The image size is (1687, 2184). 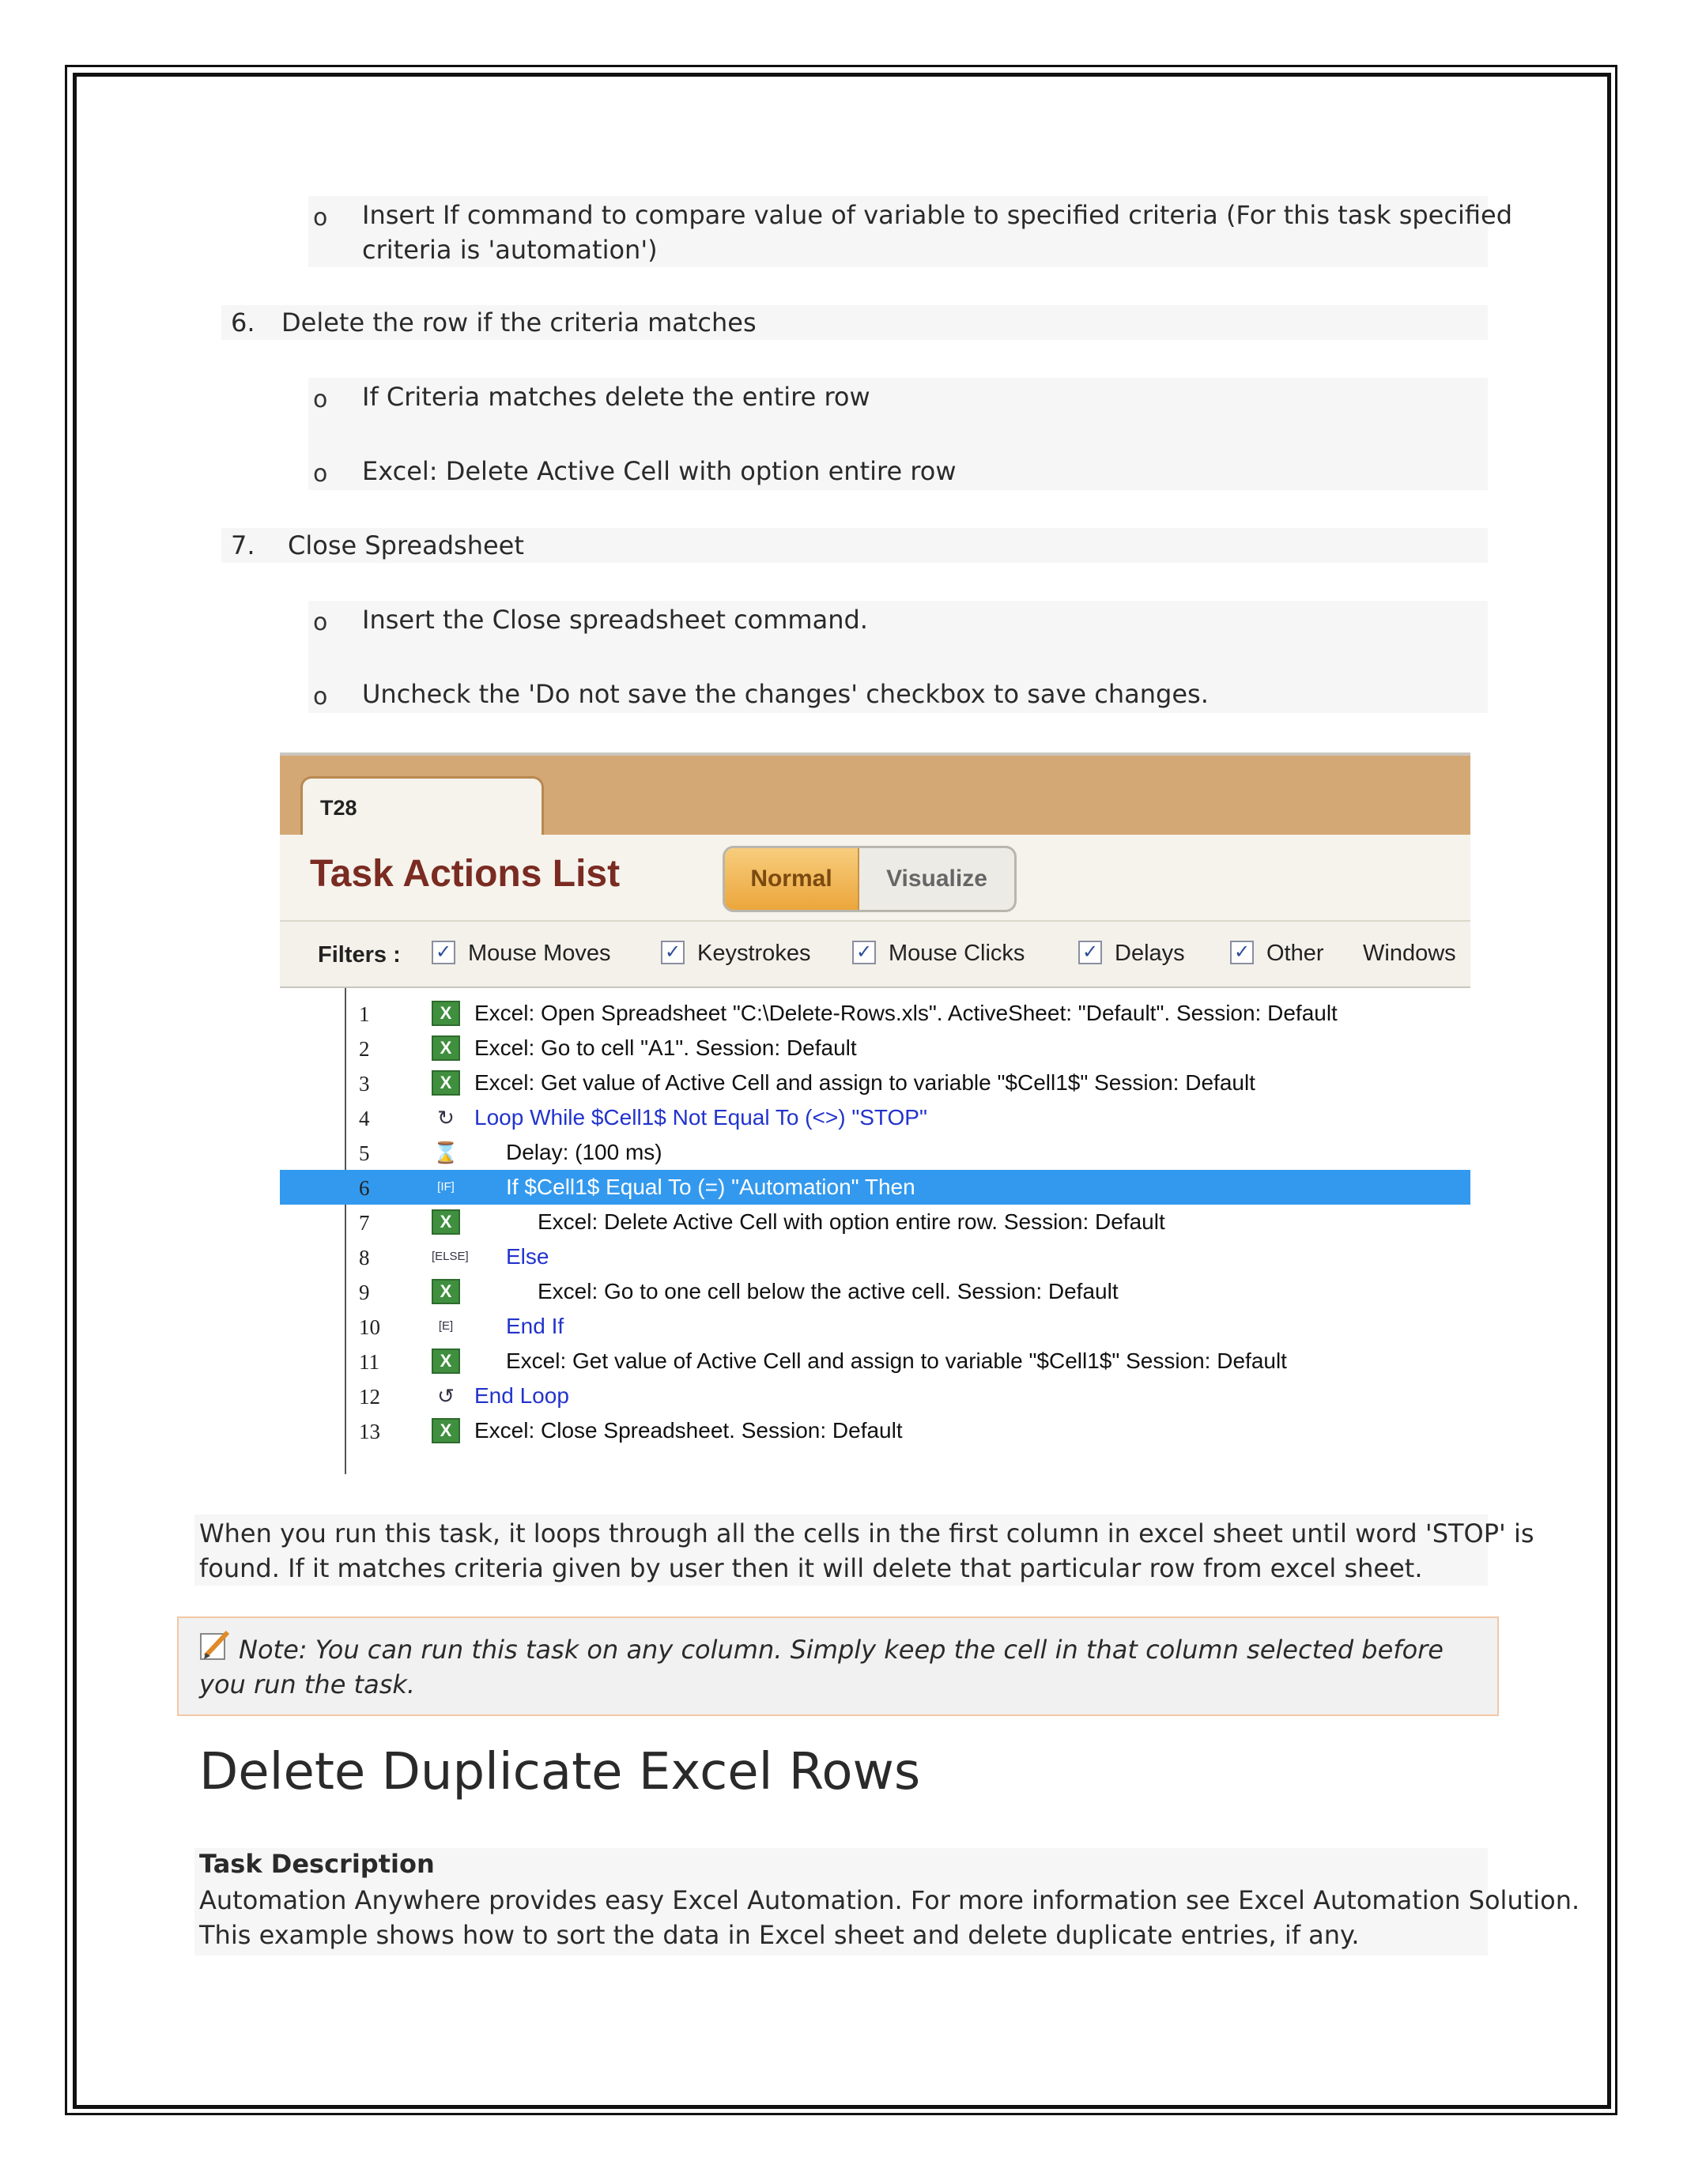 What do you see at coordinates (364, 1153) in the screenshot?
I see `row-number: 5` at bounding box center [364, 1153].